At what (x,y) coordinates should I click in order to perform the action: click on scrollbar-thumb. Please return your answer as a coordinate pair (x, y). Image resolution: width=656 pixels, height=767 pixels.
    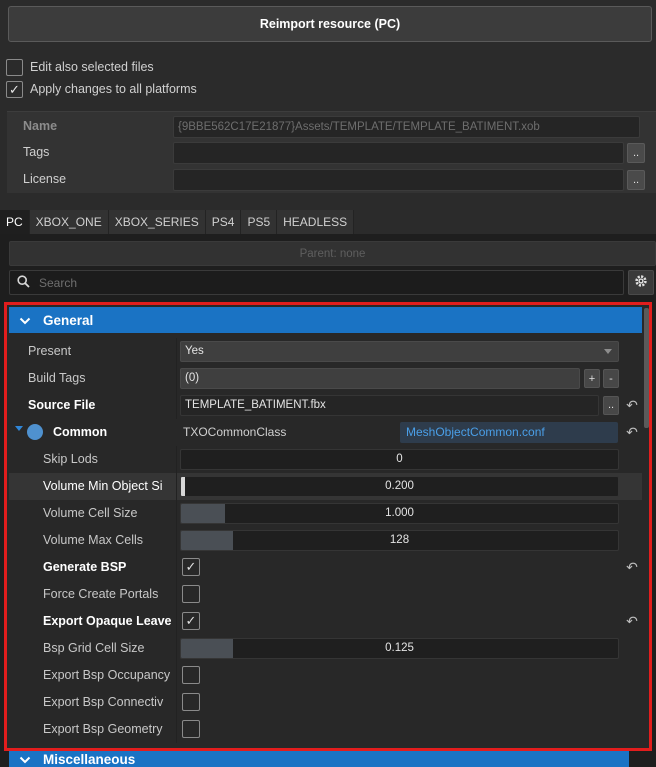
    Looking at the image, I should click on (646, 368).